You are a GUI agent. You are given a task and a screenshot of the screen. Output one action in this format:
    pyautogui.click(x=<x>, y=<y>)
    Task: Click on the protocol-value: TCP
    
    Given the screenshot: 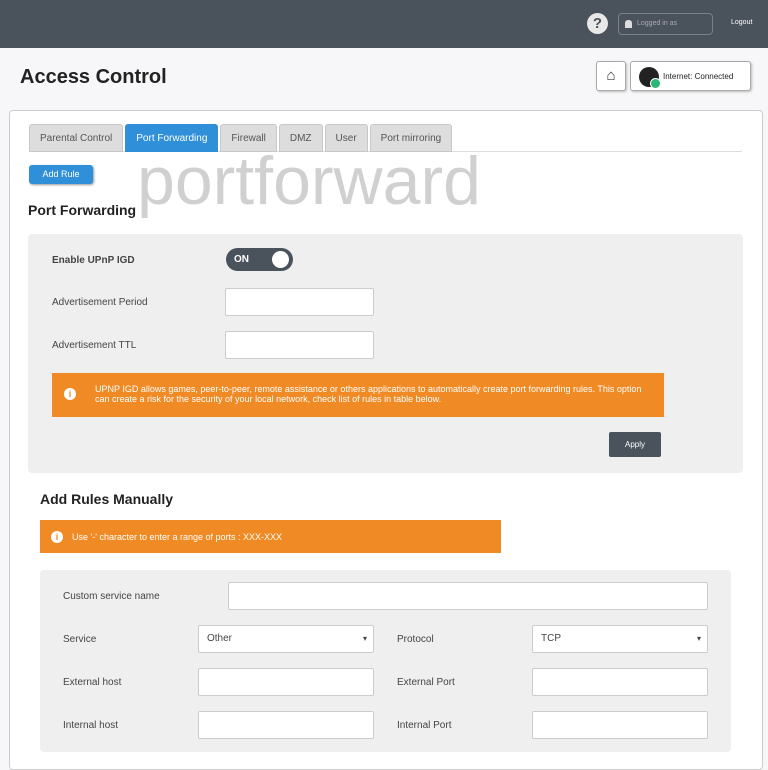 What is the action you would take?
    pyautogui.click(x=551, y=638)
    